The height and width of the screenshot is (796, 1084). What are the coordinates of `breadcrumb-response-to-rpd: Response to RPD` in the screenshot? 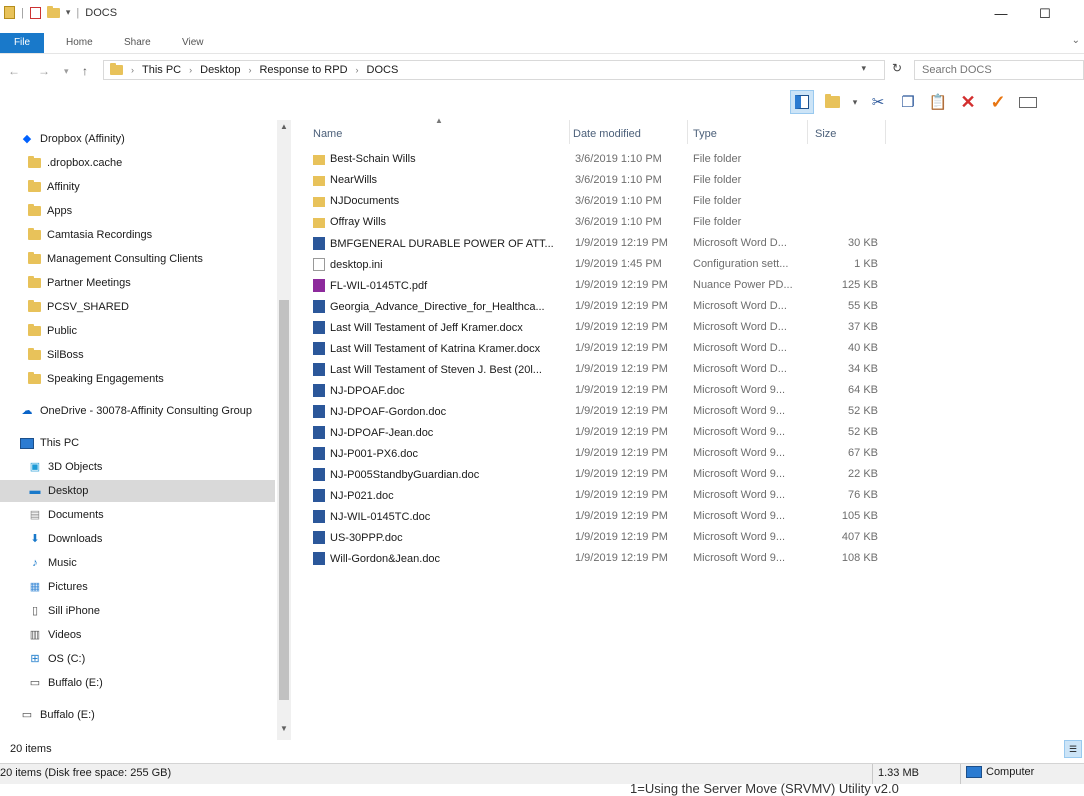 It's located at (303, 70).